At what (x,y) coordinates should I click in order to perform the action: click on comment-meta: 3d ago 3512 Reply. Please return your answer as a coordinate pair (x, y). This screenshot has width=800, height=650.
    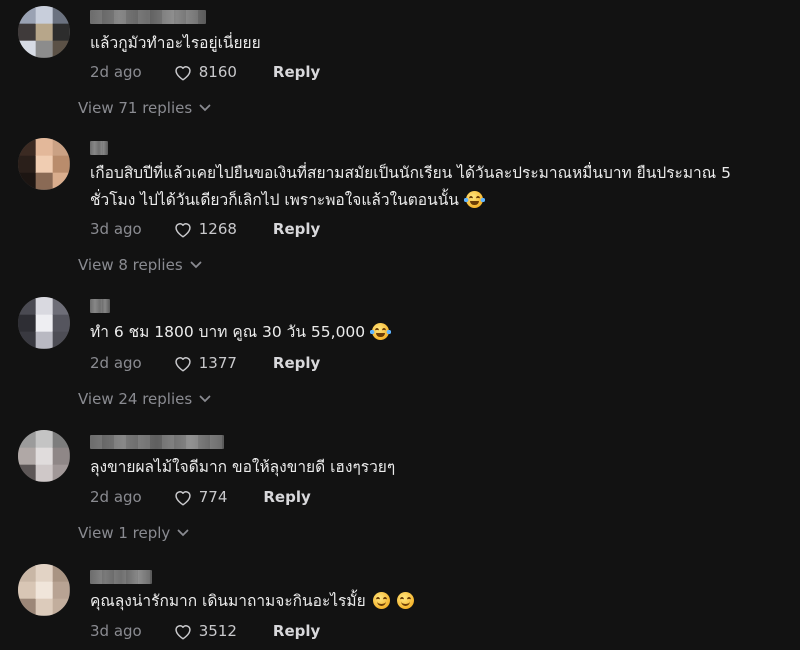
    Looking at the image, I should click on (205, 631).